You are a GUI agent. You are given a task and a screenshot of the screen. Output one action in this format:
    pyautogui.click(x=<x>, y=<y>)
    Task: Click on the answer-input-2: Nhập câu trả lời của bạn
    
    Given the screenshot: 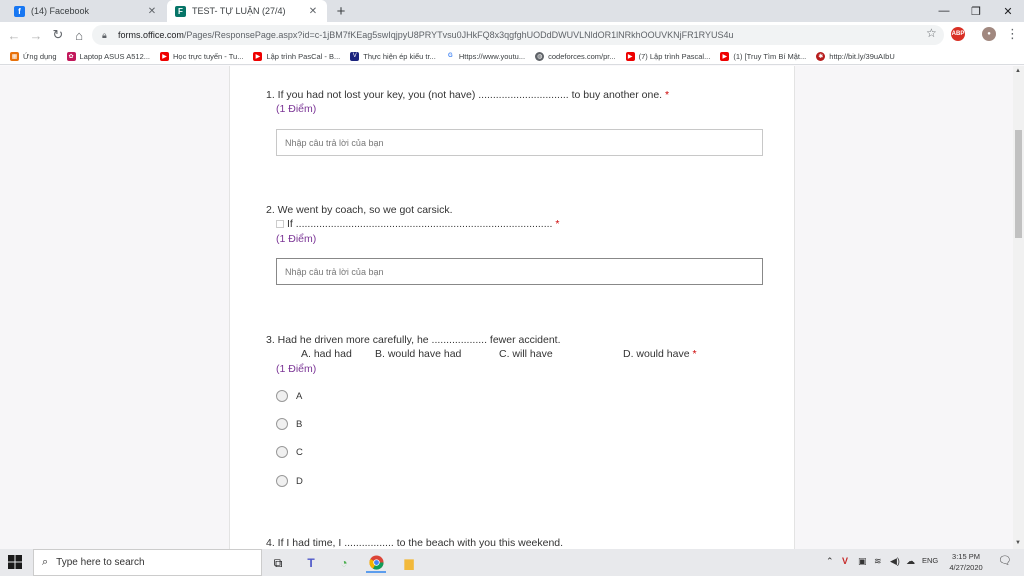 What is the action you would take?
    pyautogui.click(x=519, y=271)
    